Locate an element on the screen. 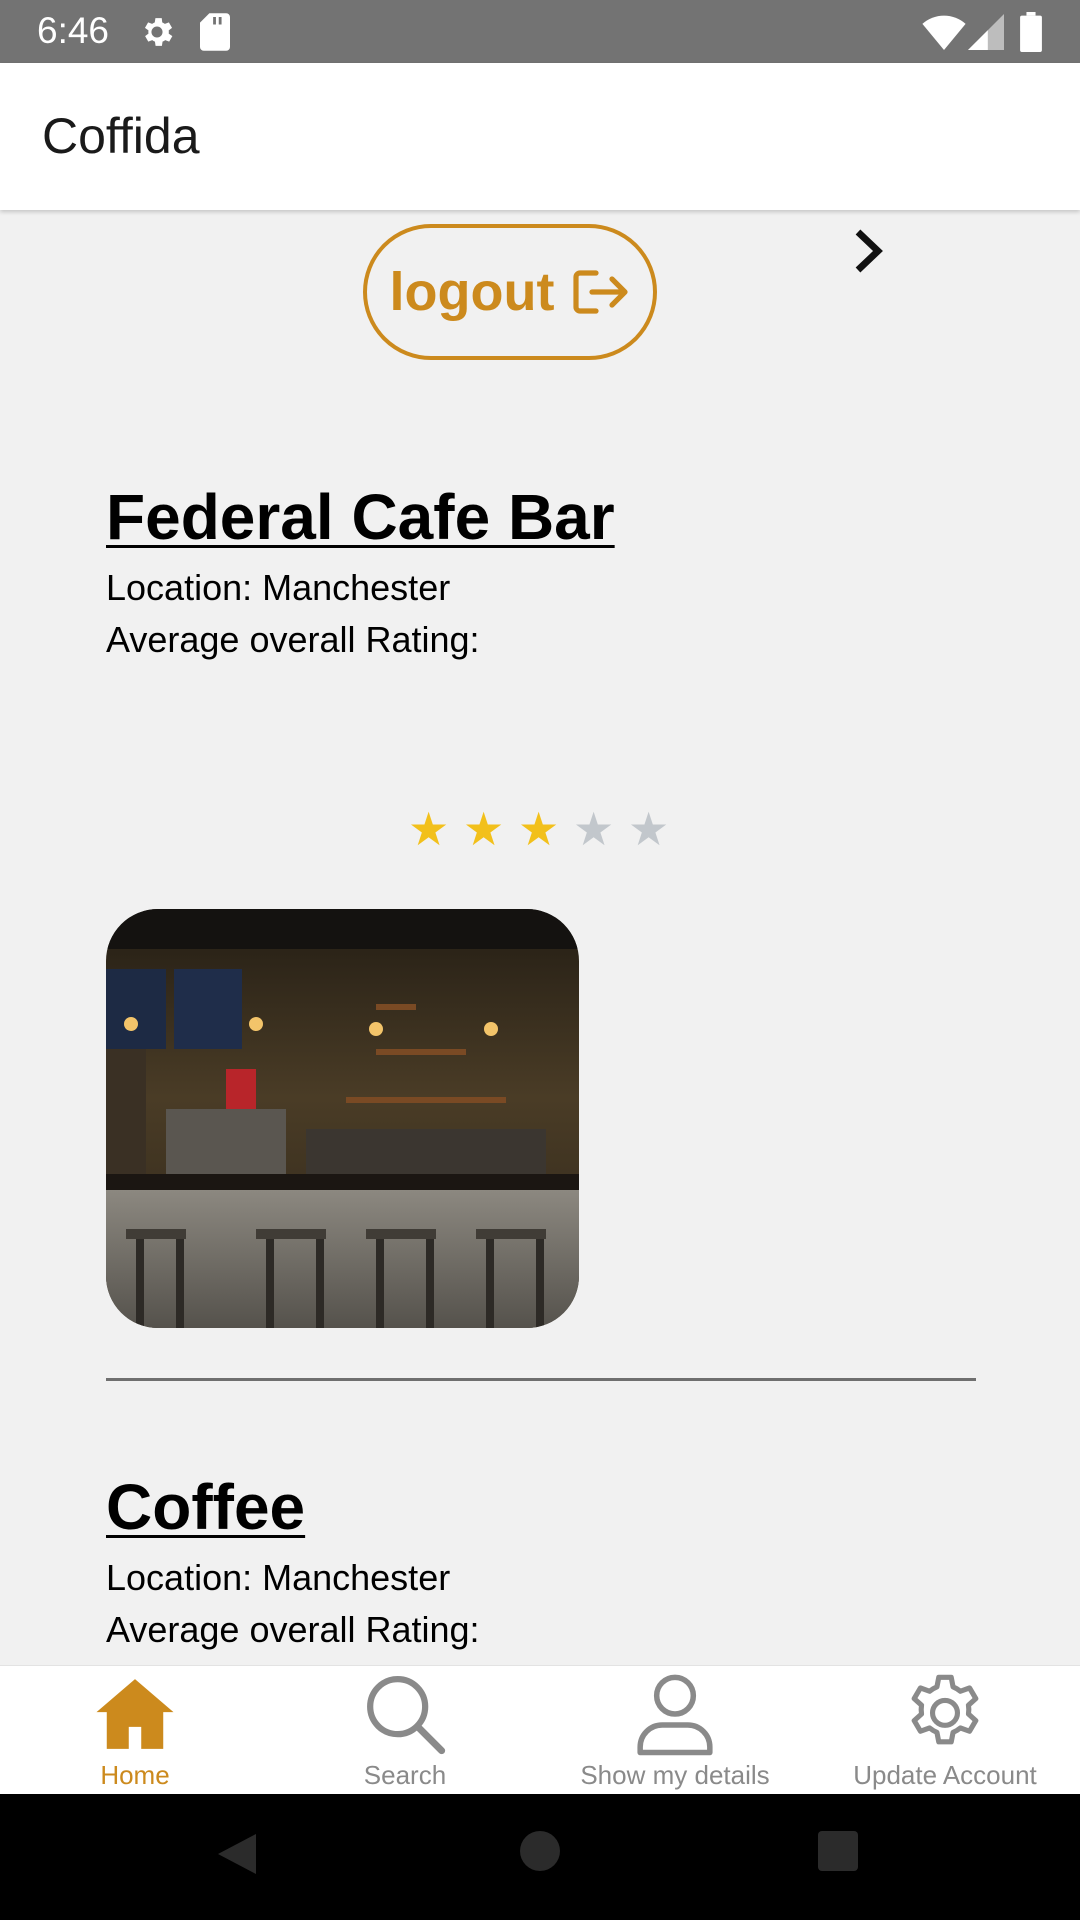  system-navigation-bar is located at coordinates (540, 1857).